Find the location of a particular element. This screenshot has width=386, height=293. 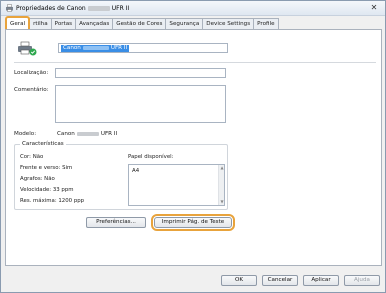

cancel-button: Cancelar is located at coordinates (280, 280).